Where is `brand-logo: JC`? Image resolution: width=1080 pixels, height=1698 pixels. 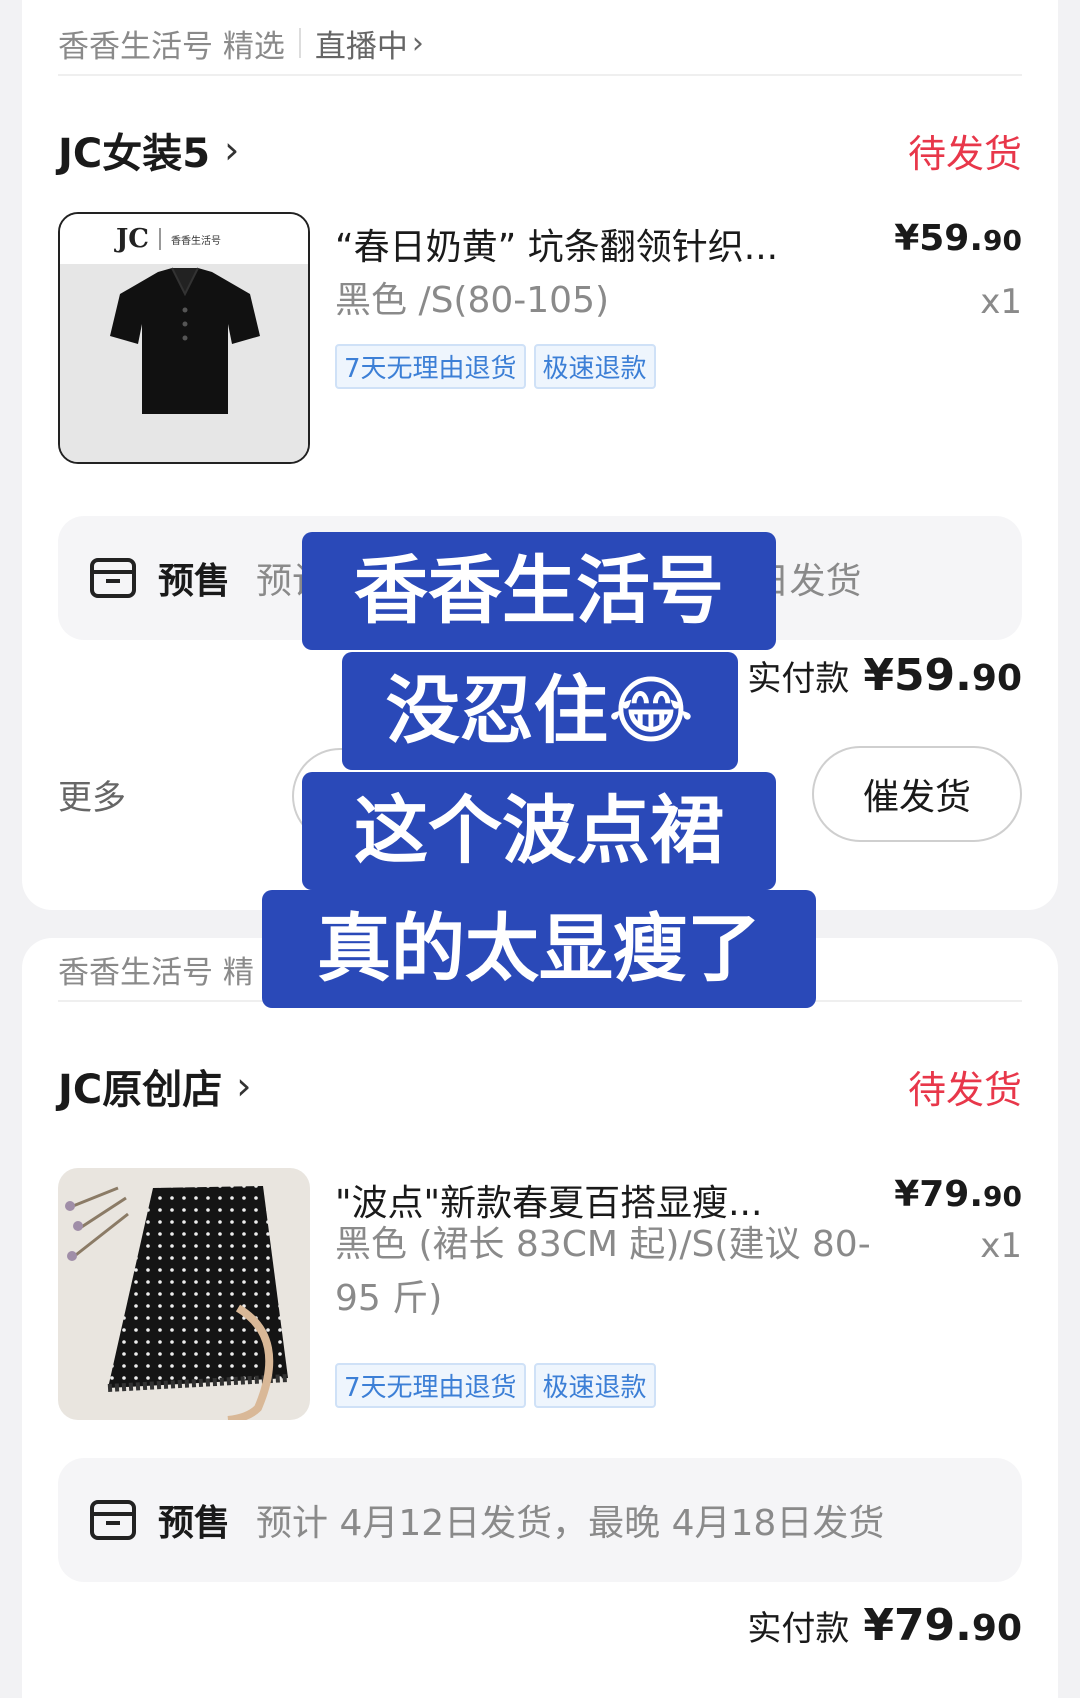
brand-logo: JC is located at coordinates (132, 239).